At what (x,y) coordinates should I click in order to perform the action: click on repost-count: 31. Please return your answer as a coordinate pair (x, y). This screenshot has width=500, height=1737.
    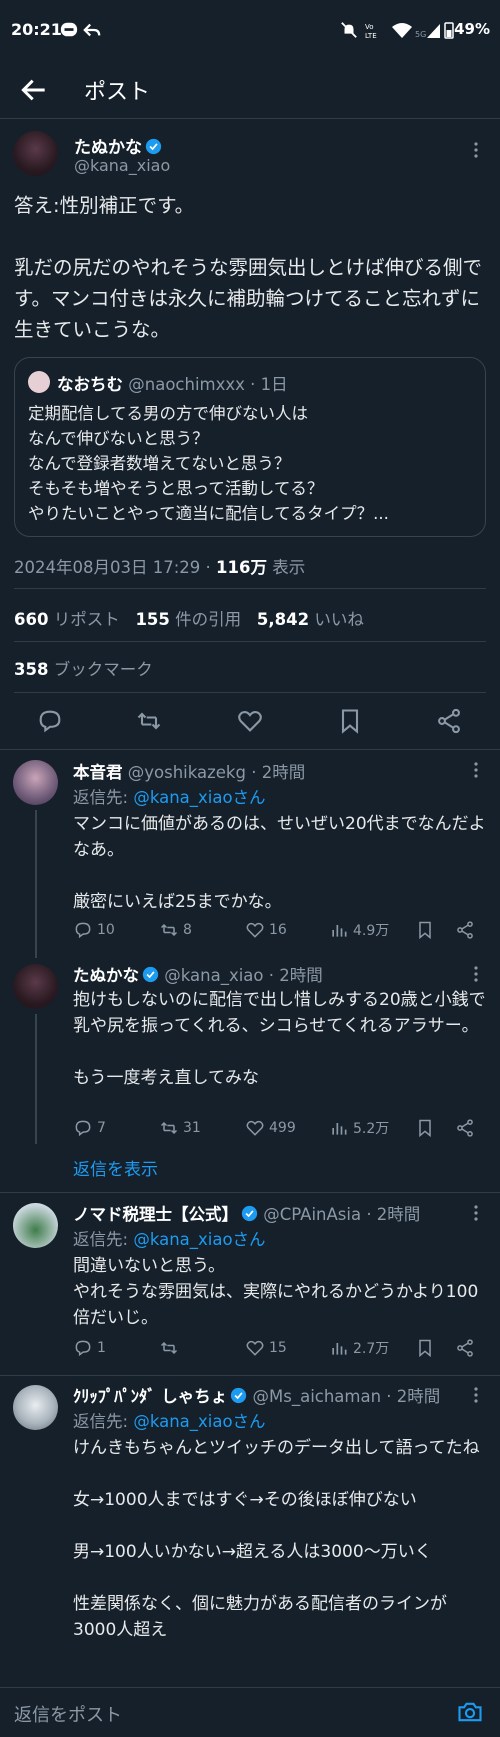
    Looking at the image, I should click on (180, 1128).